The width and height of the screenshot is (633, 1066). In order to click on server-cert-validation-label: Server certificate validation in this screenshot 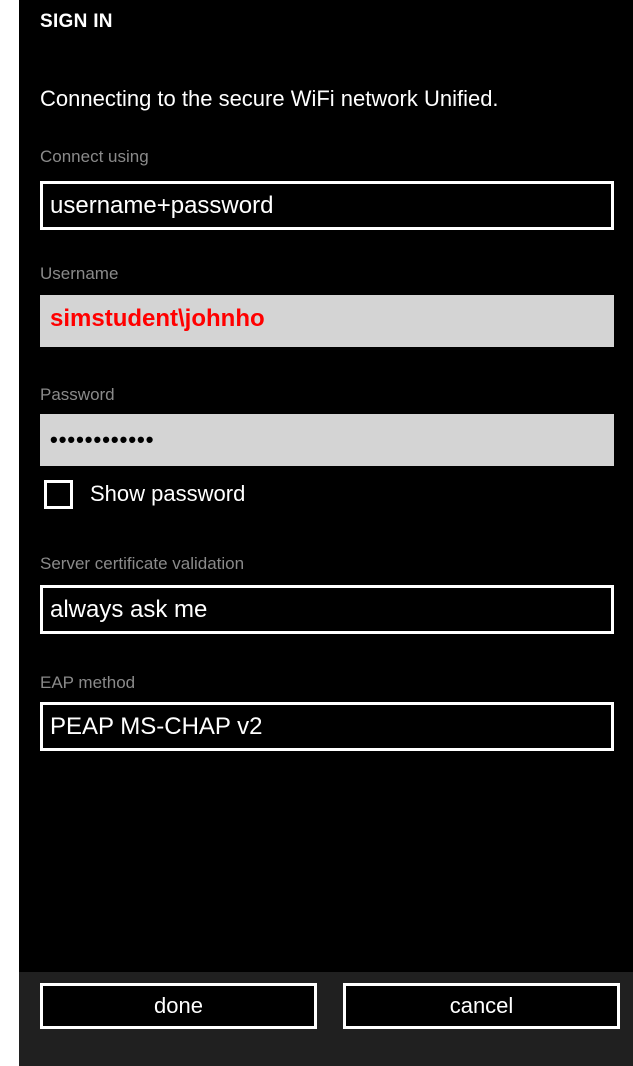, I will do `click(142, 563)`.